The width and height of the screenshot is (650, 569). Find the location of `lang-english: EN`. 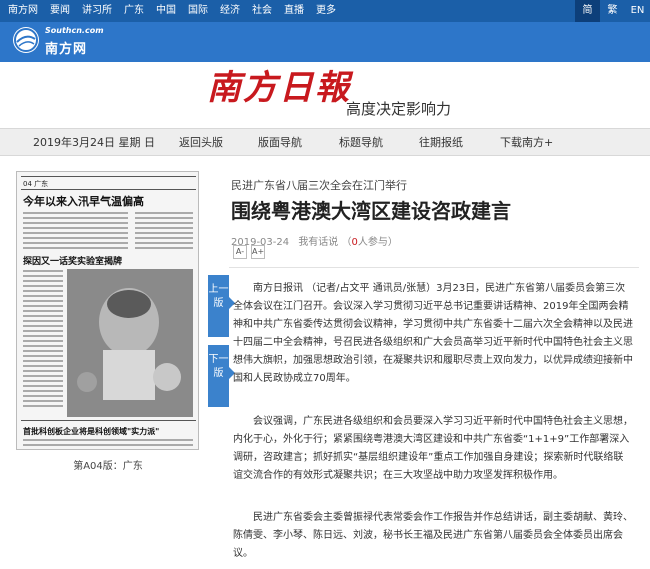

lang-english: EN is located at coordinates (637, 11).